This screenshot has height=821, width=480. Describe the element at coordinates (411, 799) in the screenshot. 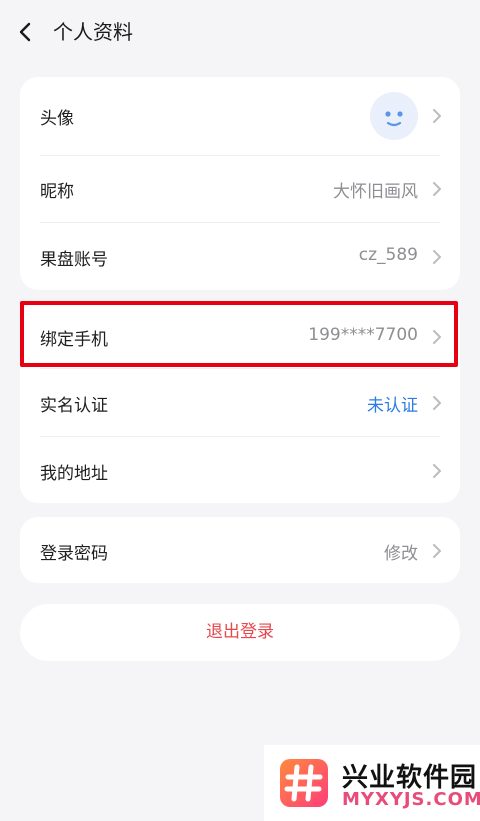

I see `watermark-url: MYXYJS.COM` at that location.